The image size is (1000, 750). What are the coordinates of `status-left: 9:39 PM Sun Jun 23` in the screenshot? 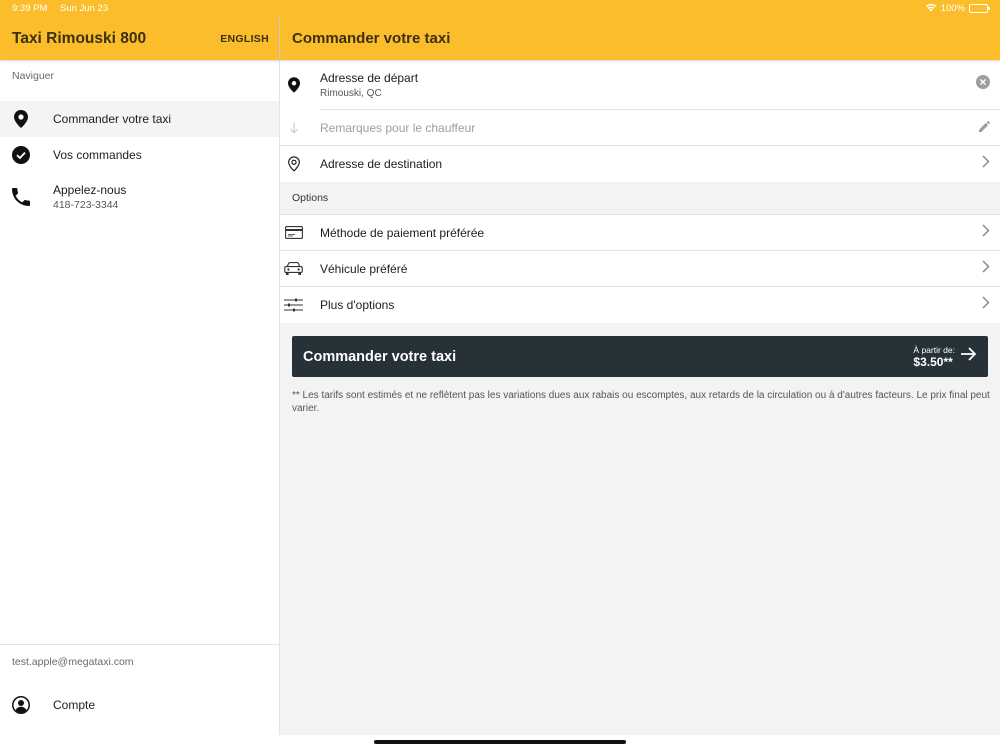 It's located at (65, 8).